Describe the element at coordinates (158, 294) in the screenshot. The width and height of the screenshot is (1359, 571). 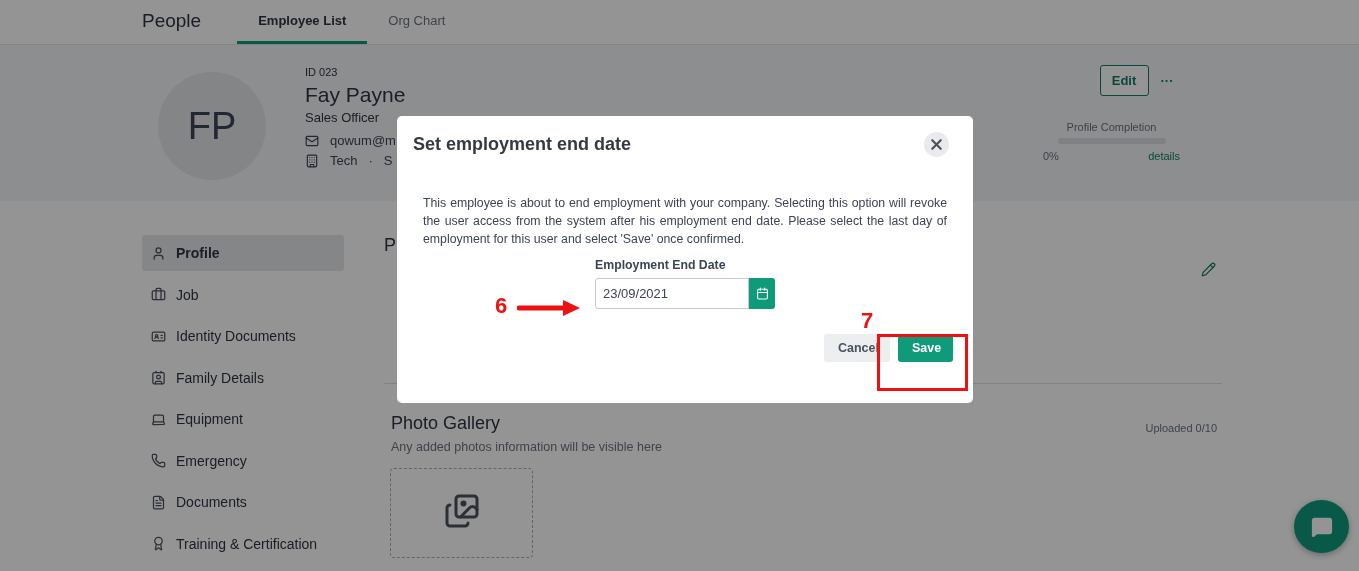
I see `briefcase-icon` at that location.